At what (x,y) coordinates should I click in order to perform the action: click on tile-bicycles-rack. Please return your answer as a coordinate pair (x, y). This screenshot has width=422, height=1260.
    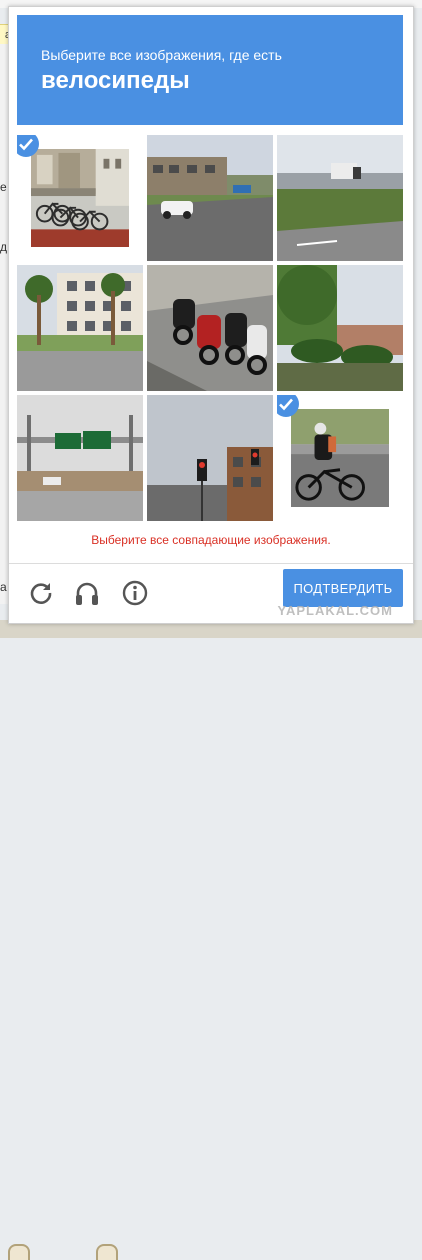
    Looking at the image, I should click on (80, 198).